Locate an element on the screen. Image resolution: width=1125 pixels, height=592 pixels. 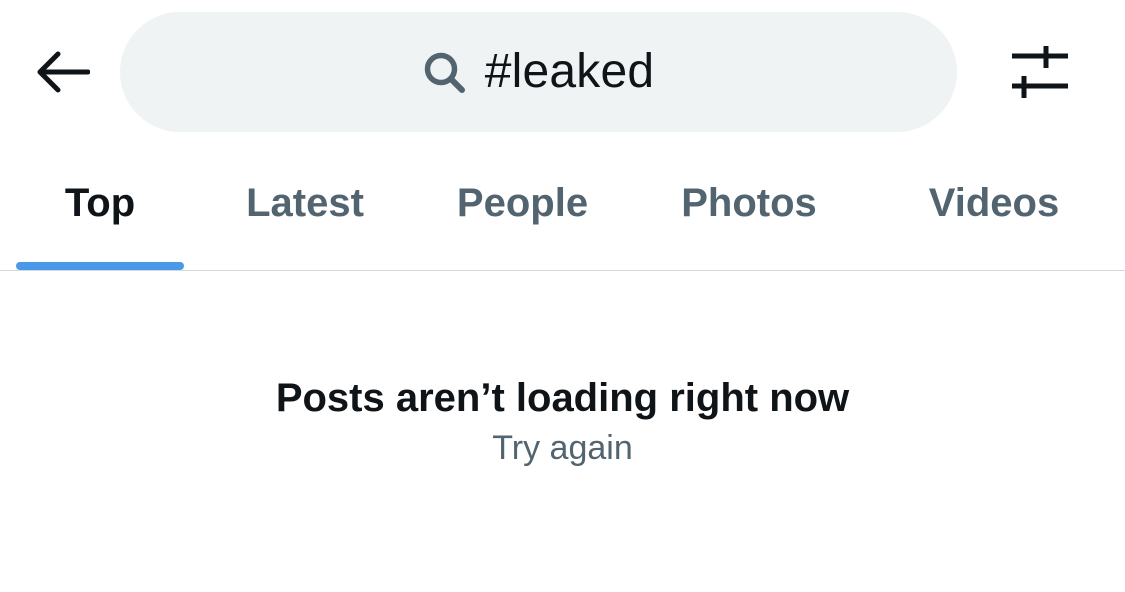
tab-people: People is located at coordinates (522, 207).